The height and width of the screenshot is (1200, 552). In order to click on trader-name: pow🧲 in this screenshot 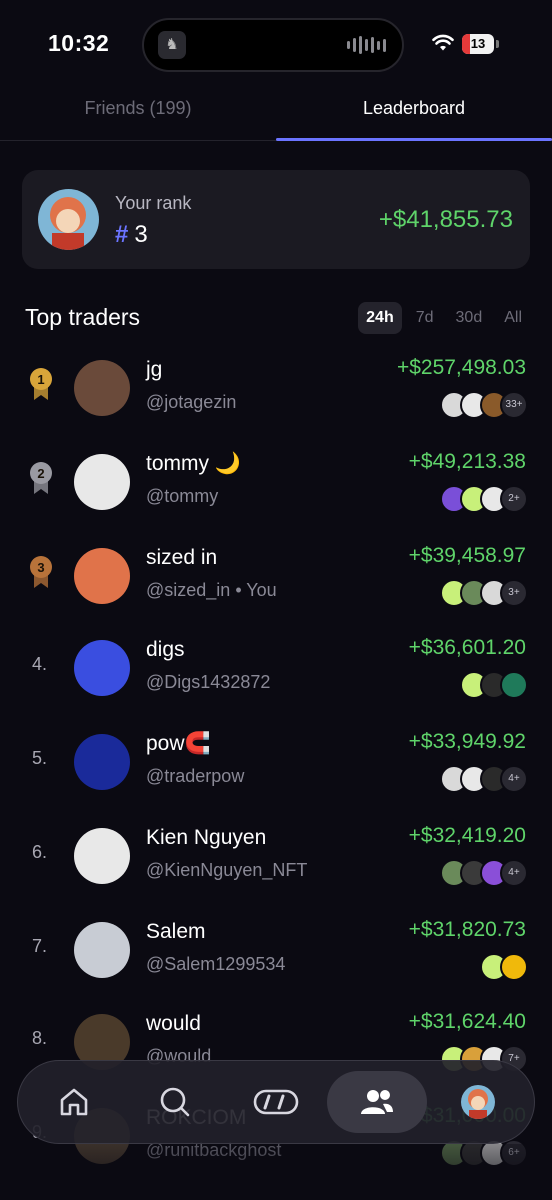, I will do `click(178, 743)`.